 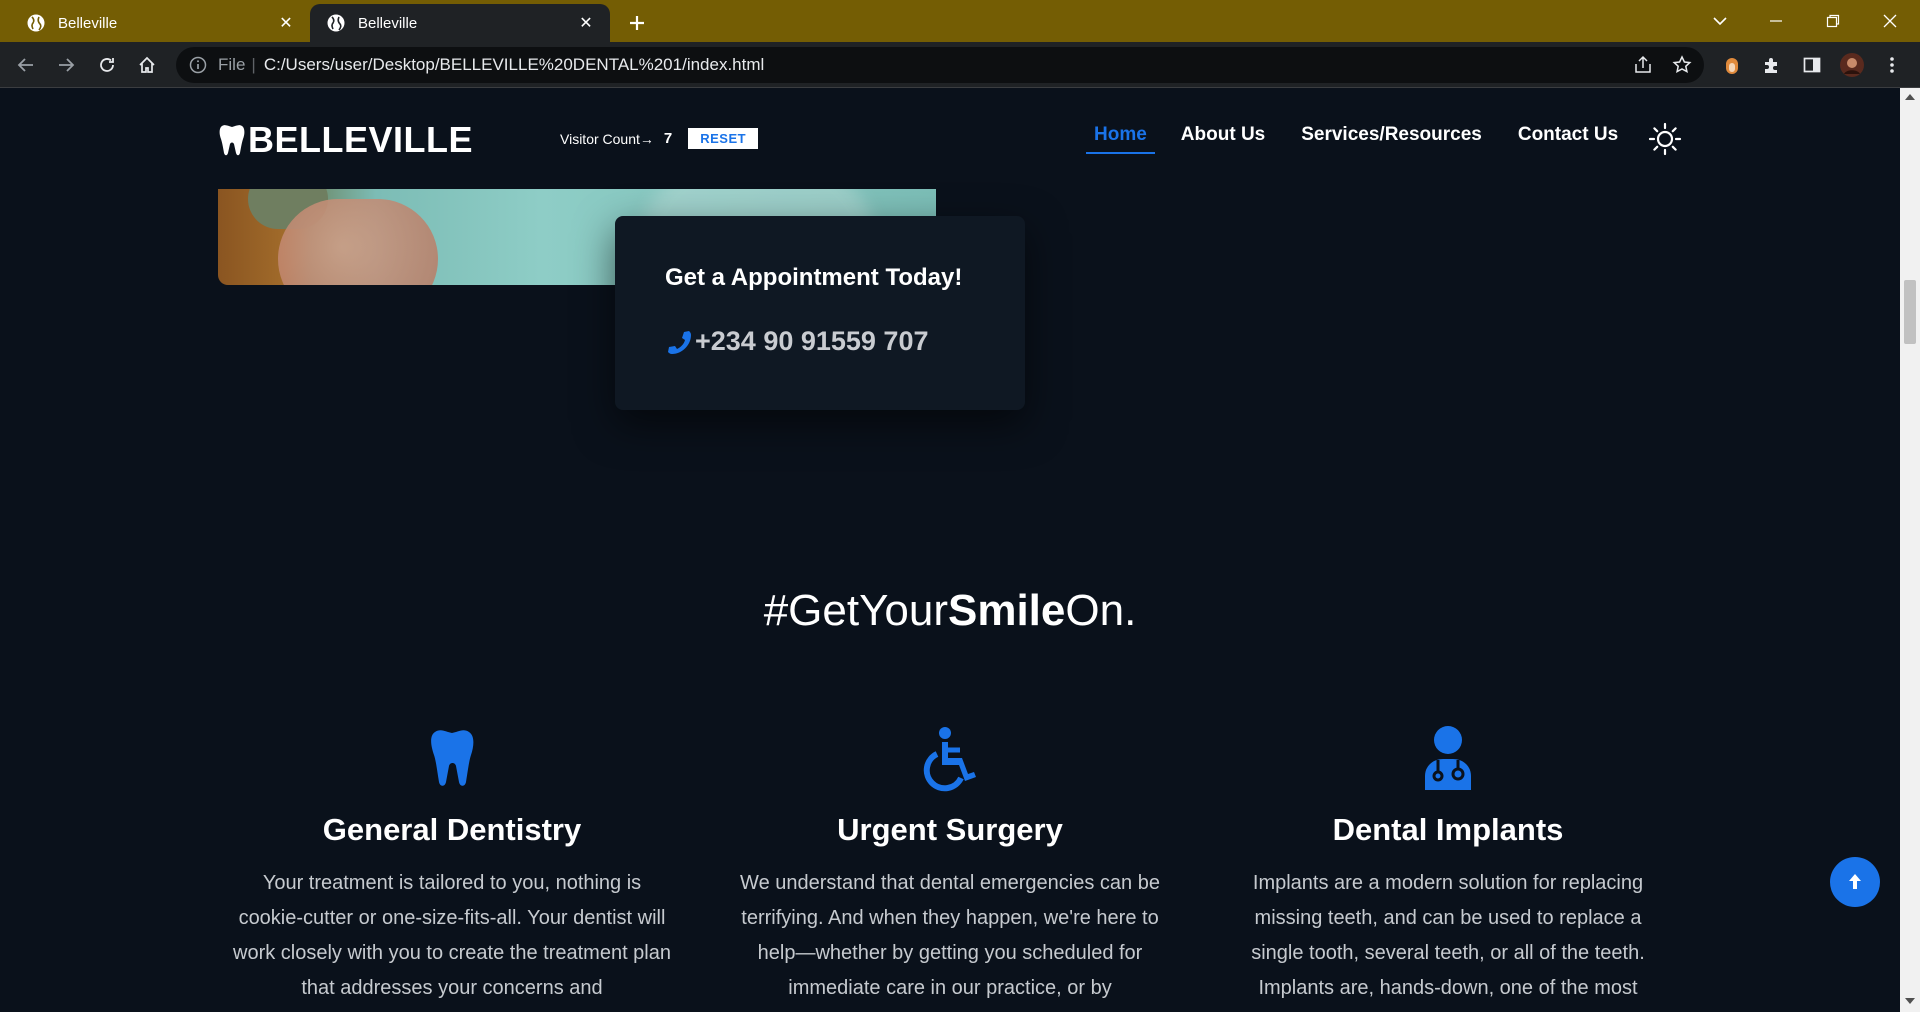 I want to click on back-button, so click(x=26, y=65).